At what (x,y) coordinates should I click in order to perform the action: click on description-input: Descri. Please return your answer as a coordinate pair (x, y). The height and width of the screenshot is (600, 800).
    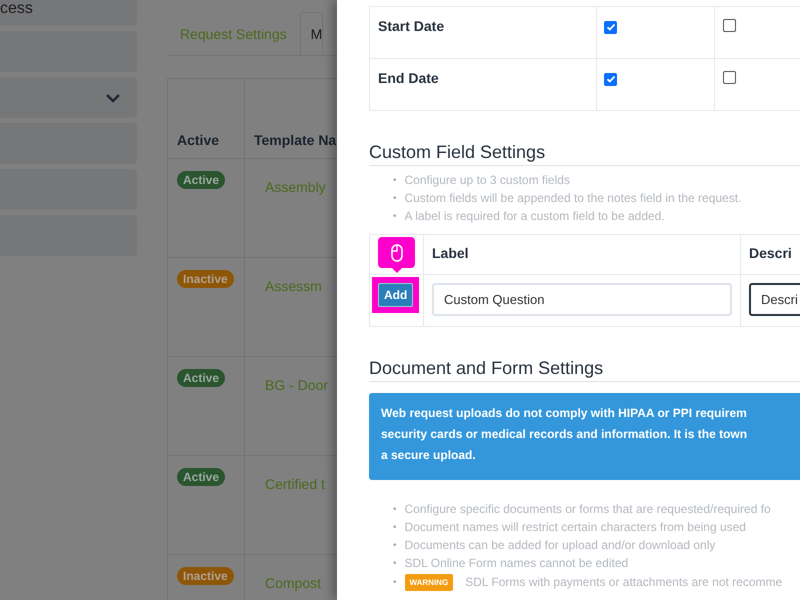
    Looking at the image, I should click on (774, 299).